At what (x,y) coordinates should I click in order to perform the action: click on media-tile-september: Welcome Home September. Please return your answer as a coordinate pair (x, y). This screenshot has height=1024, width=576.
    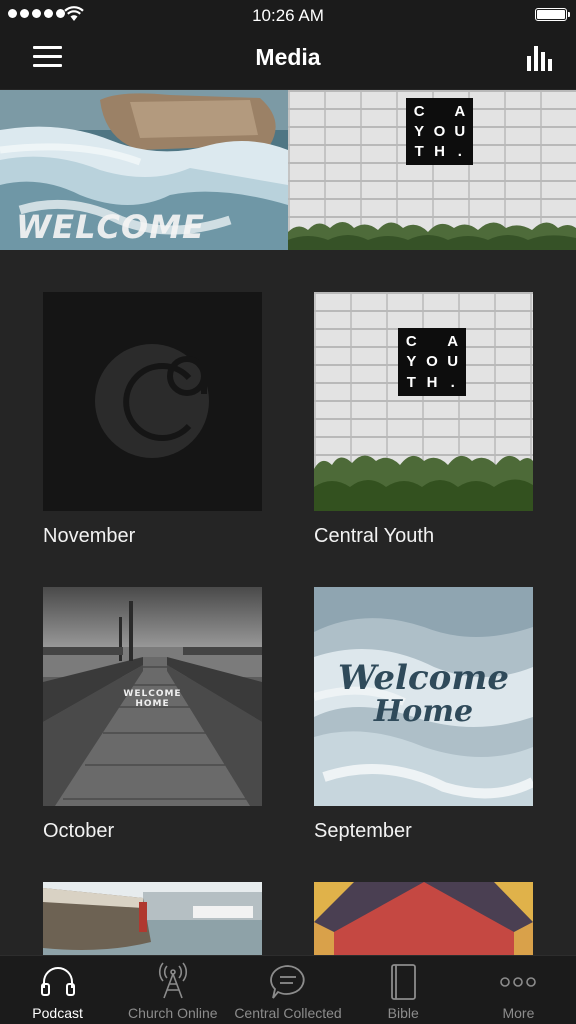
    Looking at the image, I should click on (423, 715).